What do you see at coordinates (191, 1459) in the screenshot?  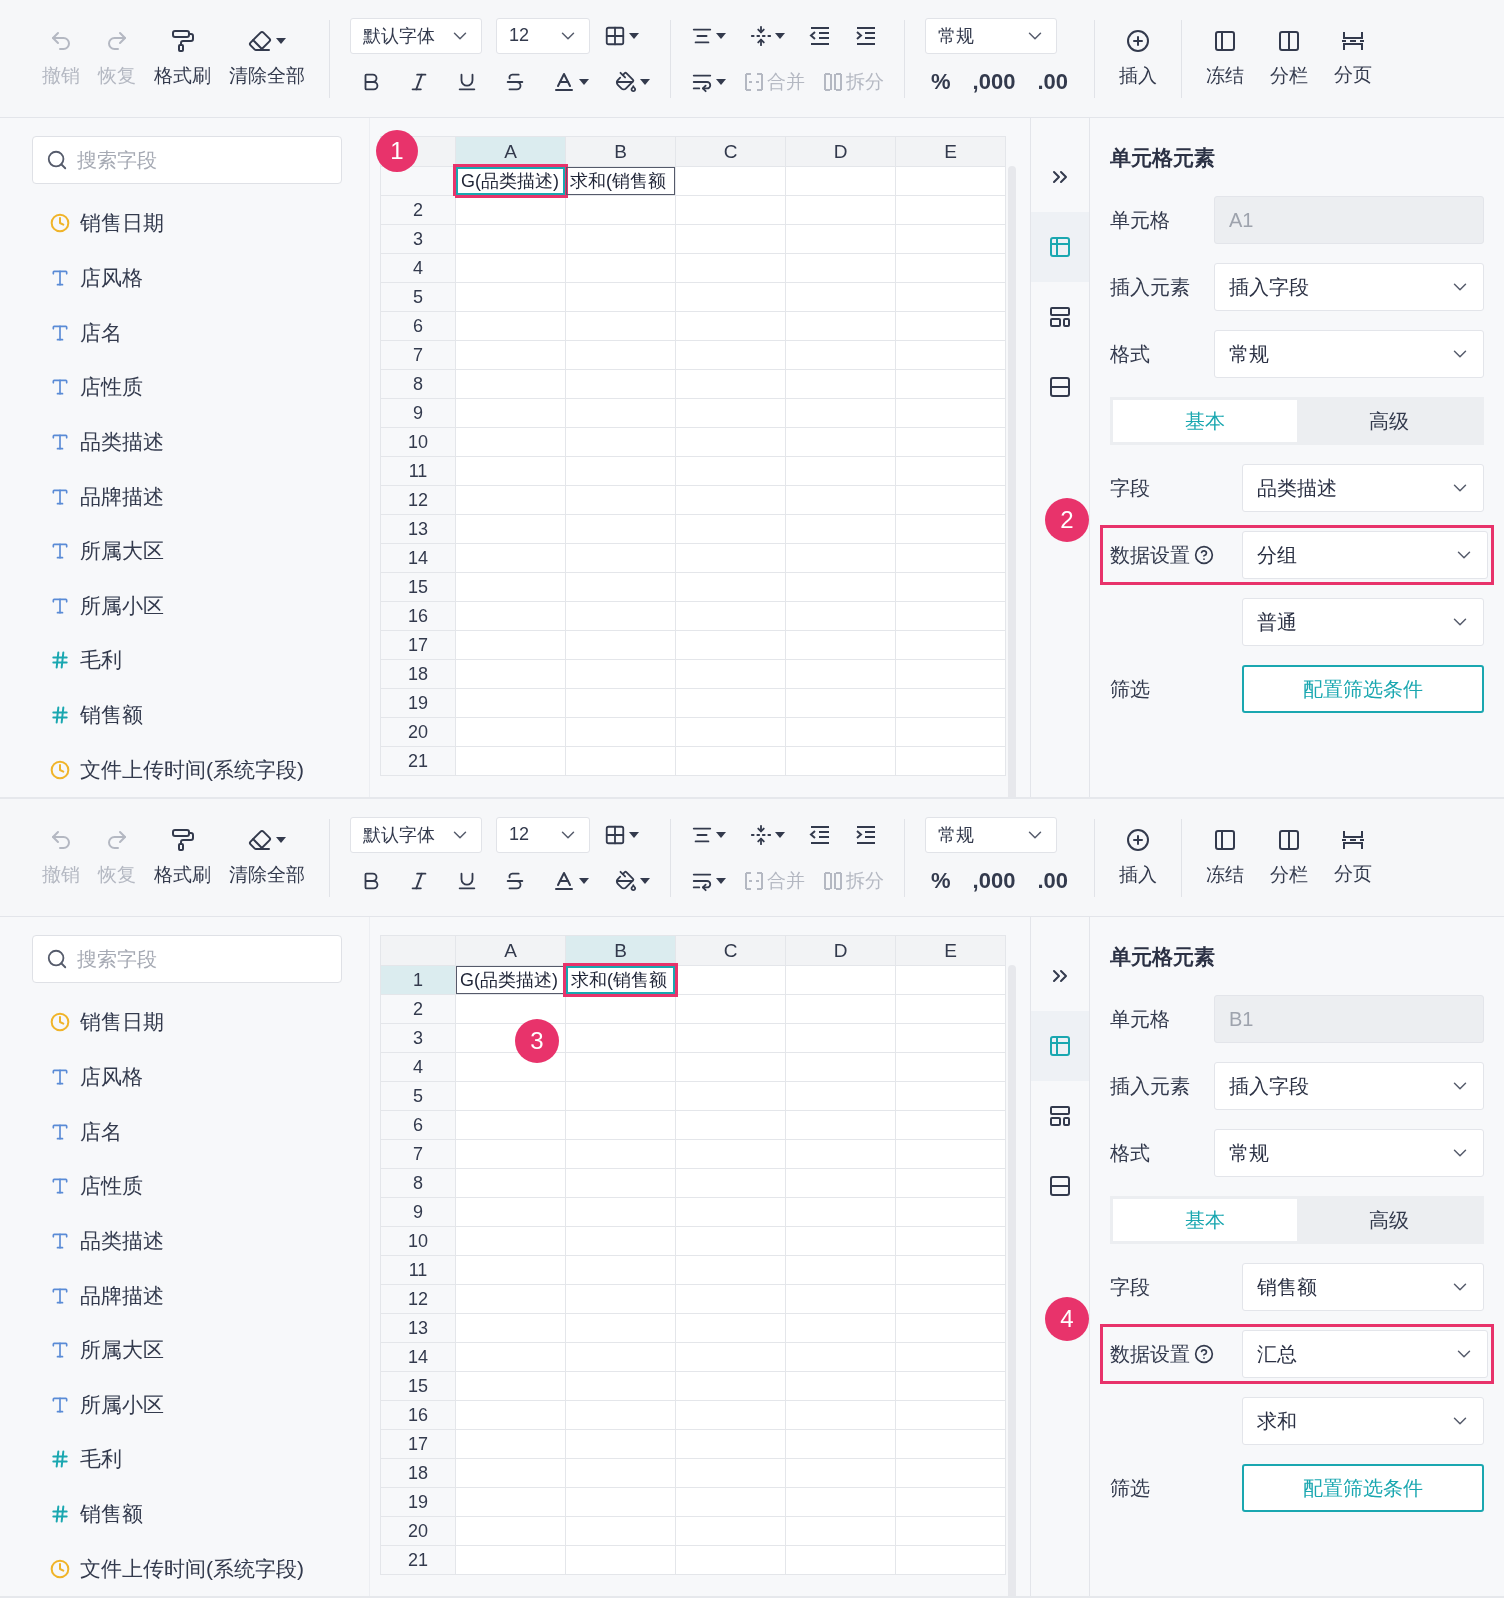 I see `field-item: 毛利` at bounding box center [191, 1459].